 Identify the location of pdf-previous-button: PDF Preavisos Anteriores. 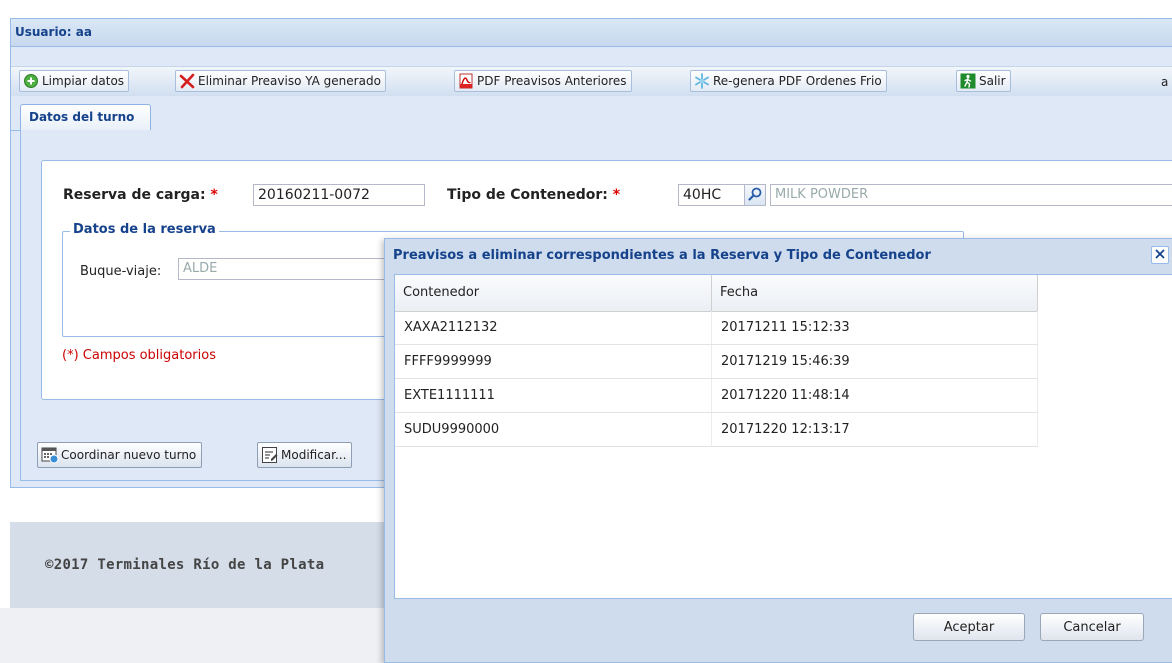
(543, 81).